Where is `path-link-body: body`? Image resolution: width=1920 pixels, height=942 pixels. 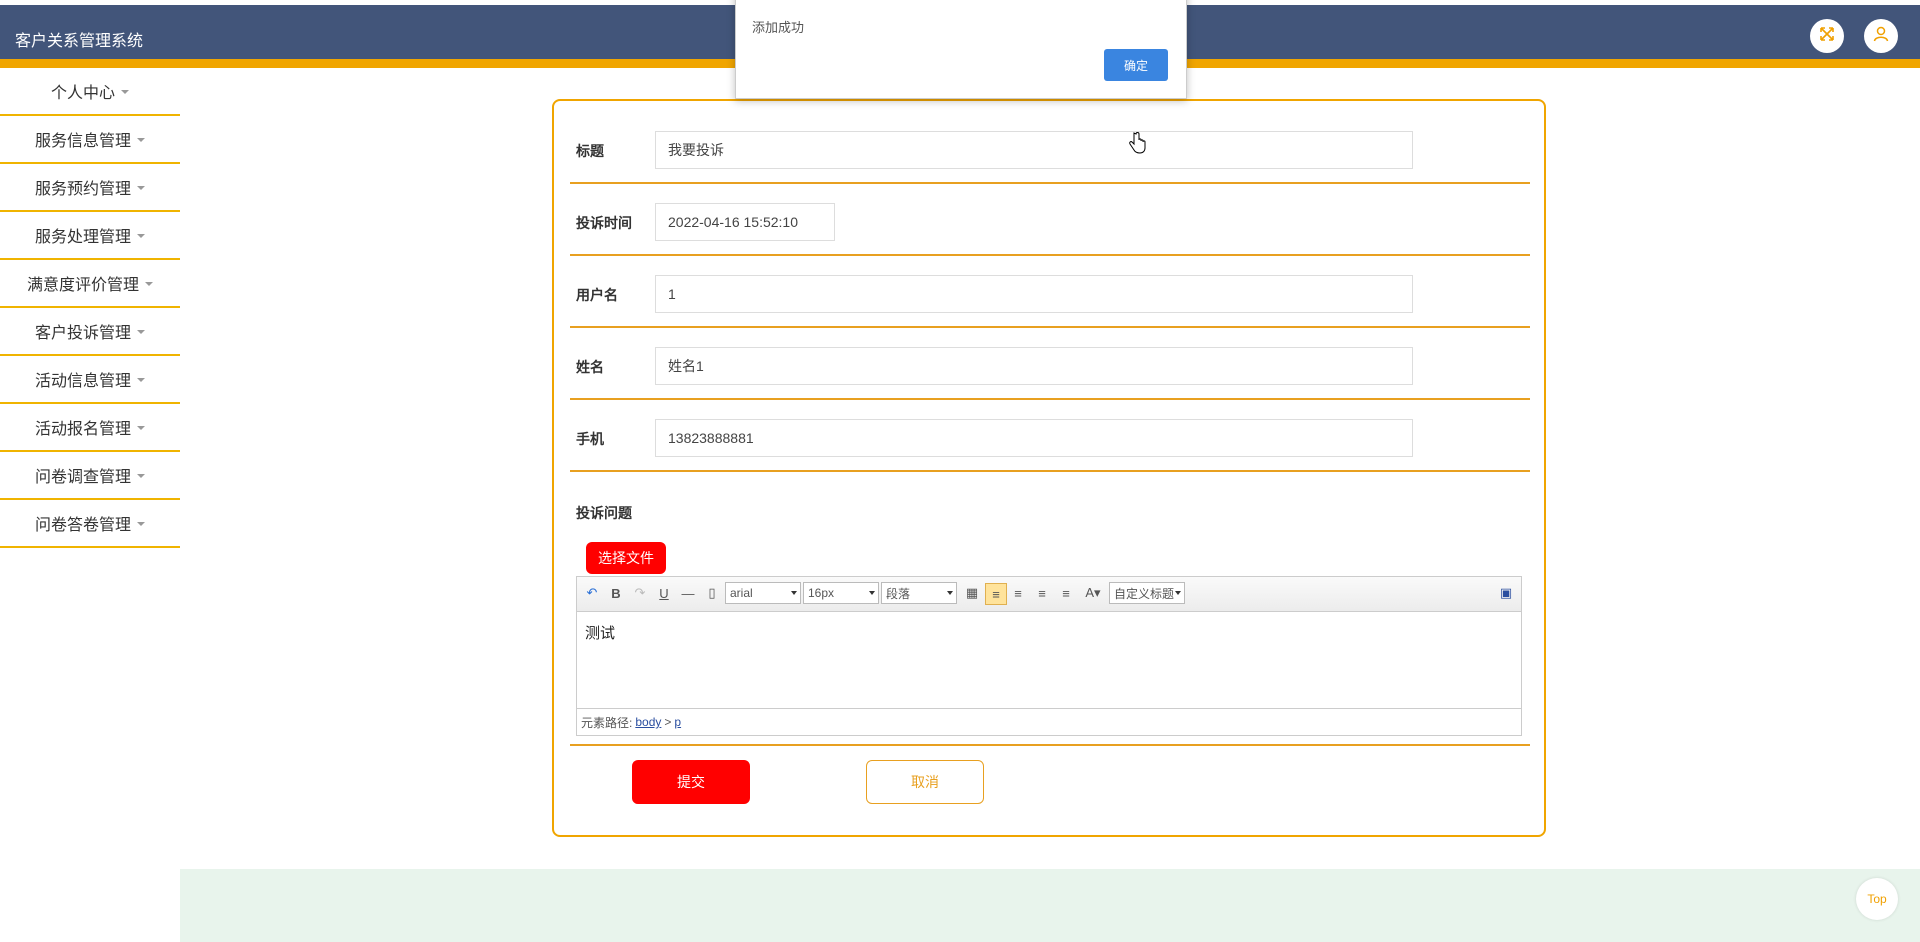
path-link-body: body is located at coordinates (648, 722).